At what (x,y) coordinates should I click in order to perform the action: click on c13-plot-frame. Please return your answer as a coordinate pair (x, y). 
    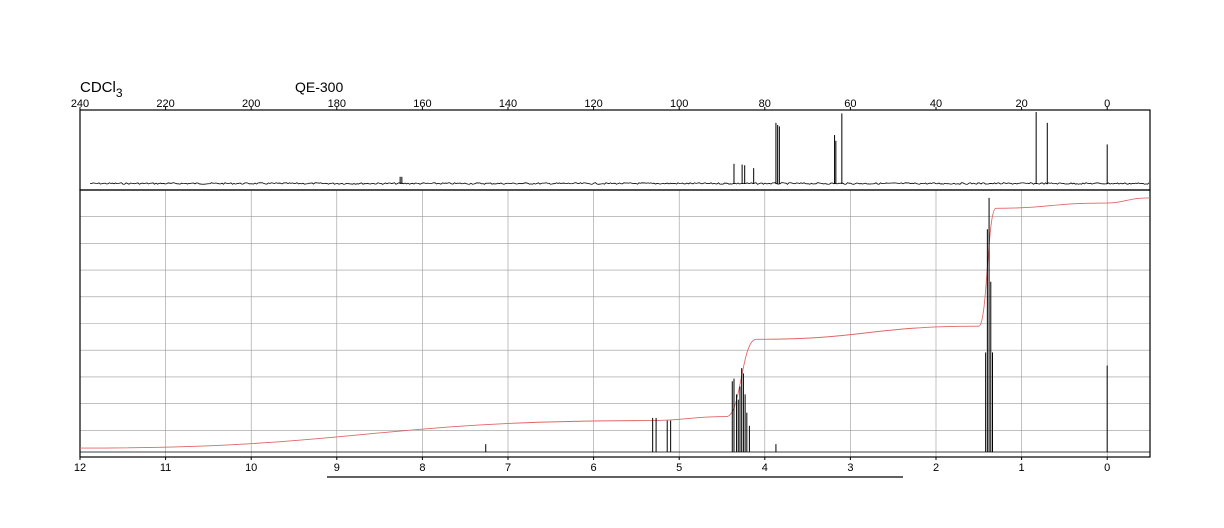
    Looking at the image, I should click on (615, 150).